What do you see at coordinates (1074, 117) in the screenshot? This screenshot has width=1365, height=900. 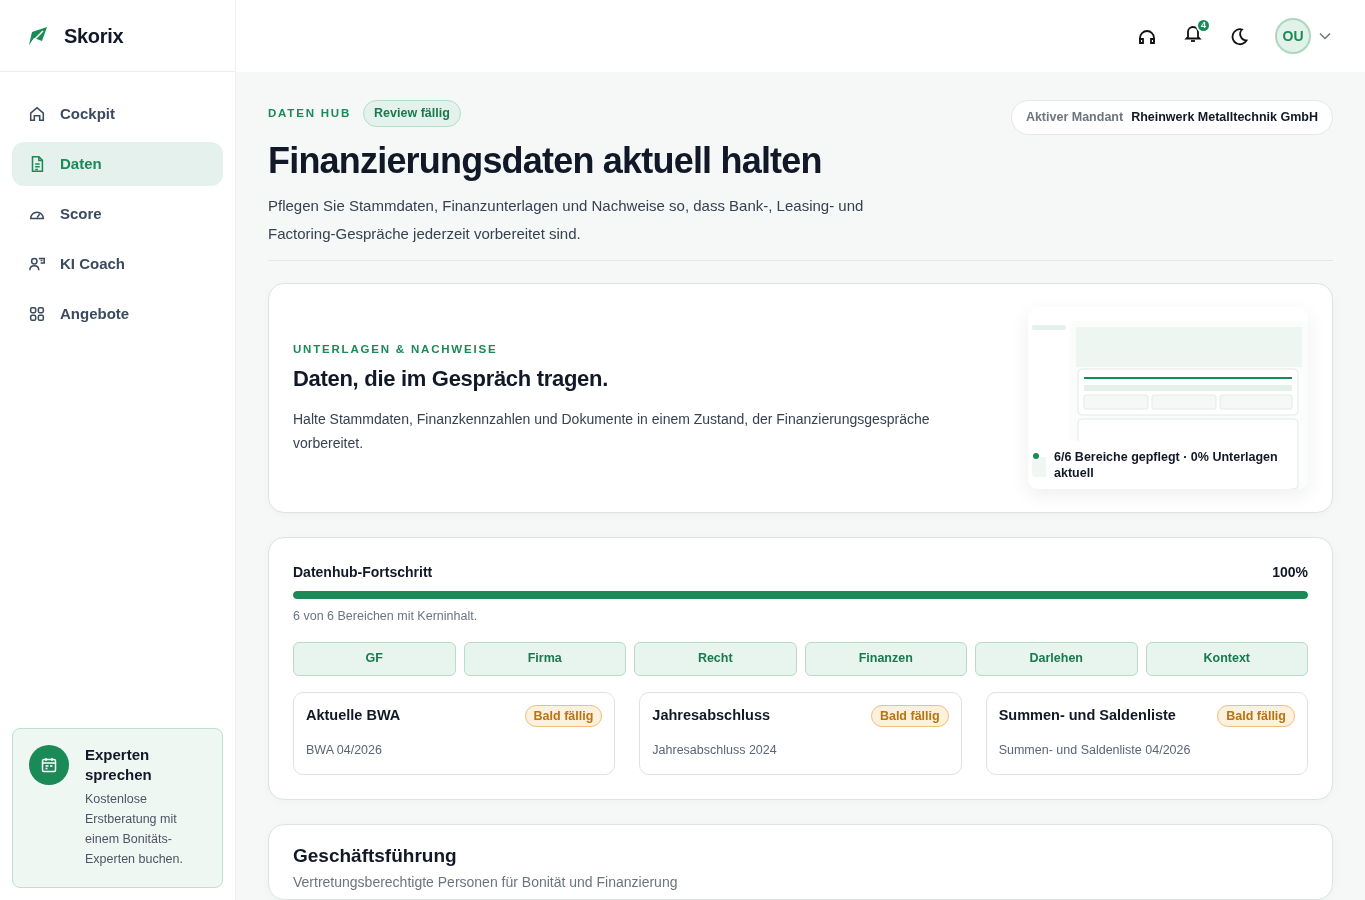 I see `client-label: Aktiver Mandant` at bounding box center [1074, 117].